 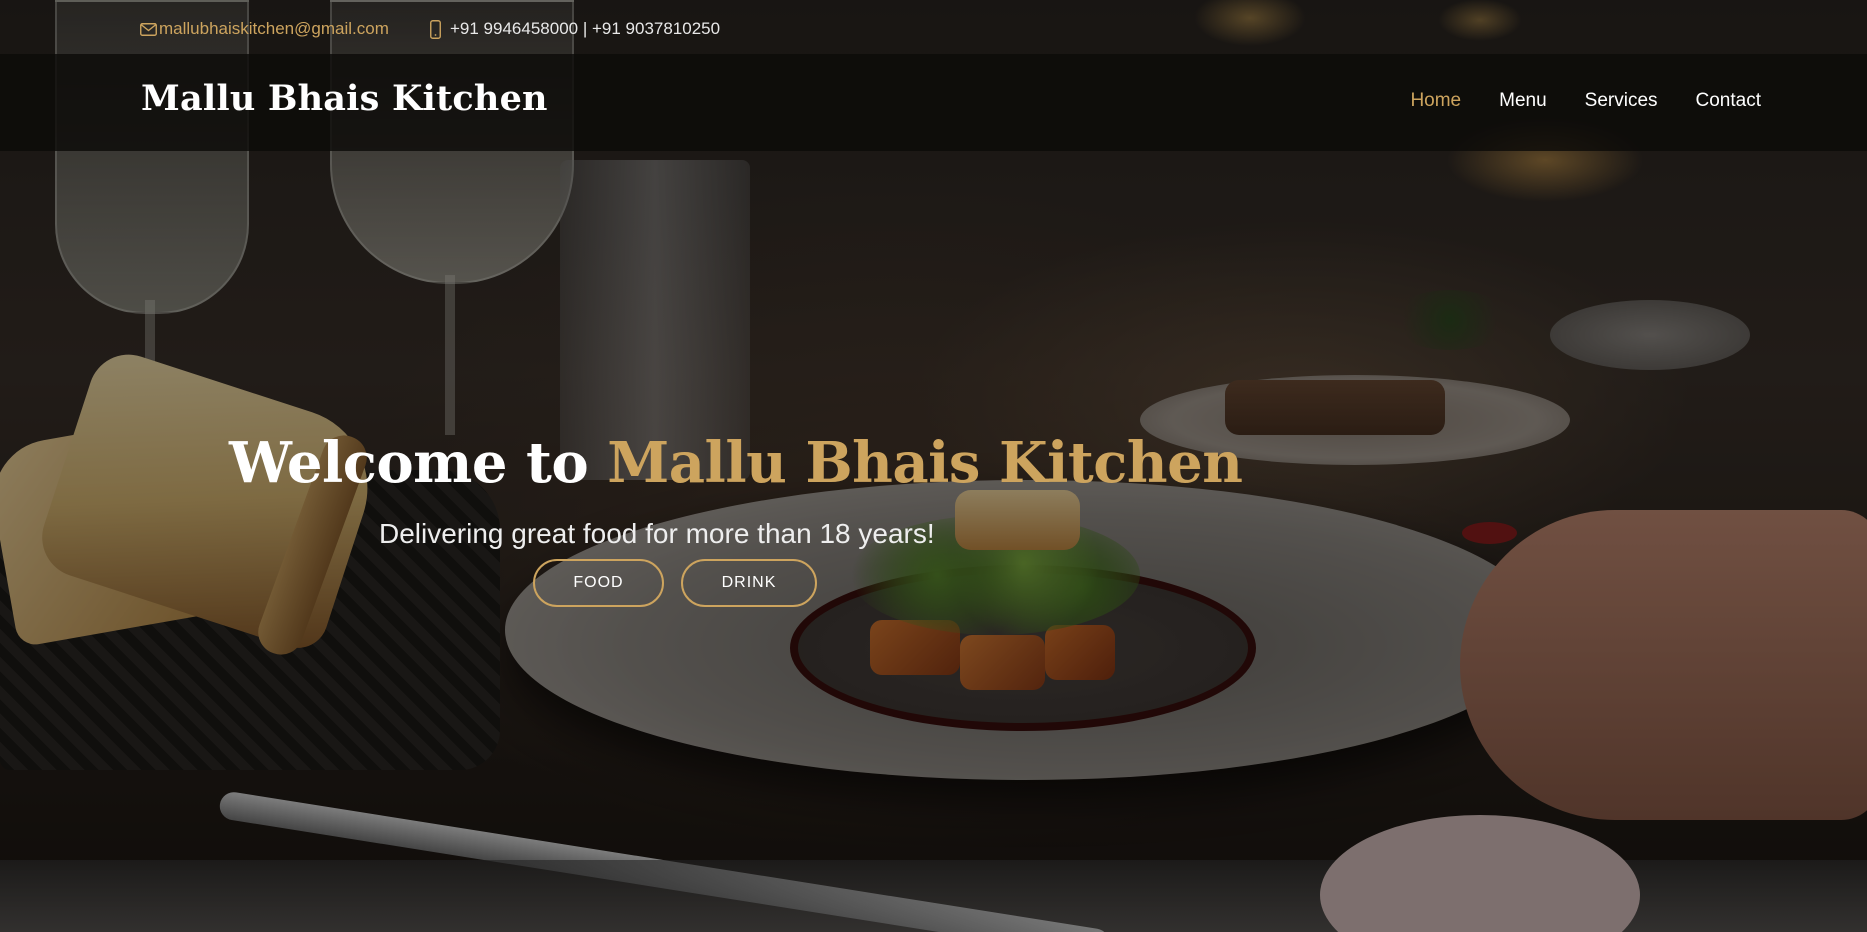 I want to click on food-button: FOOD, so click(x=598, y=583).